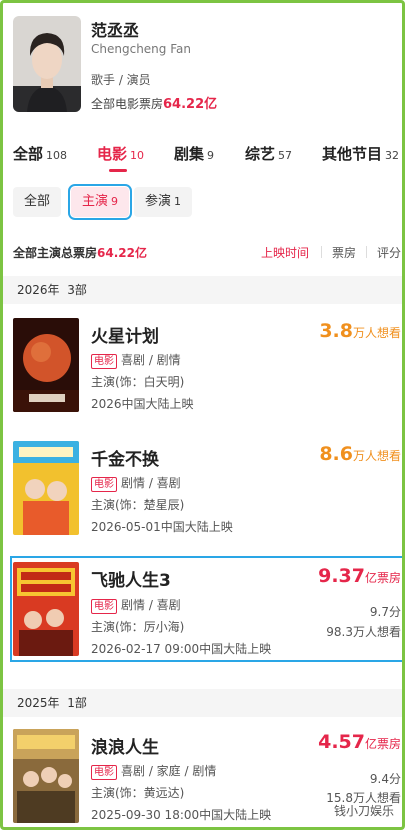  I want to click on movie-metric: 9.37亿票房, so click(359, 576).